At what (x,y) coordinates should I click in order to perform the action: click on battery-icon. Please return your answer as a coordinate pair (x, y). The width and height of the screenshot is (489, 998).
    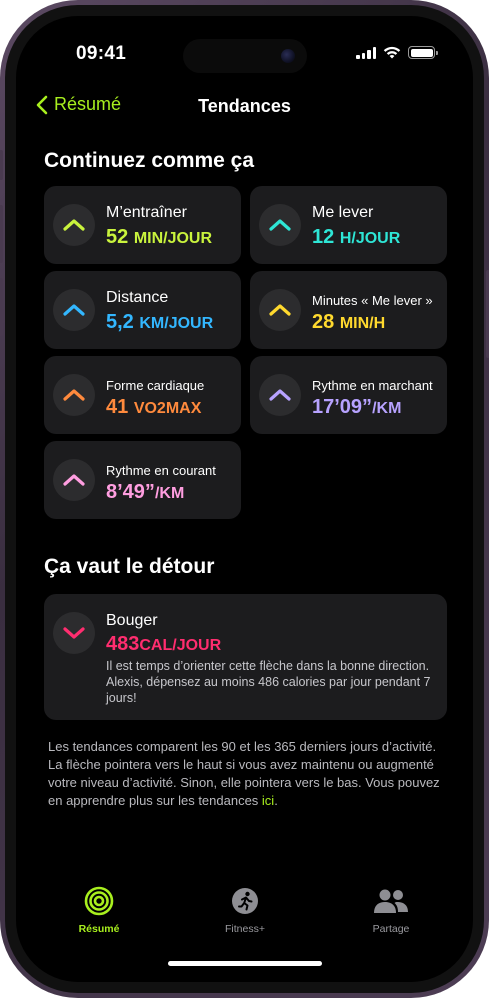
    Looking at the image, I should click on (423, 52).